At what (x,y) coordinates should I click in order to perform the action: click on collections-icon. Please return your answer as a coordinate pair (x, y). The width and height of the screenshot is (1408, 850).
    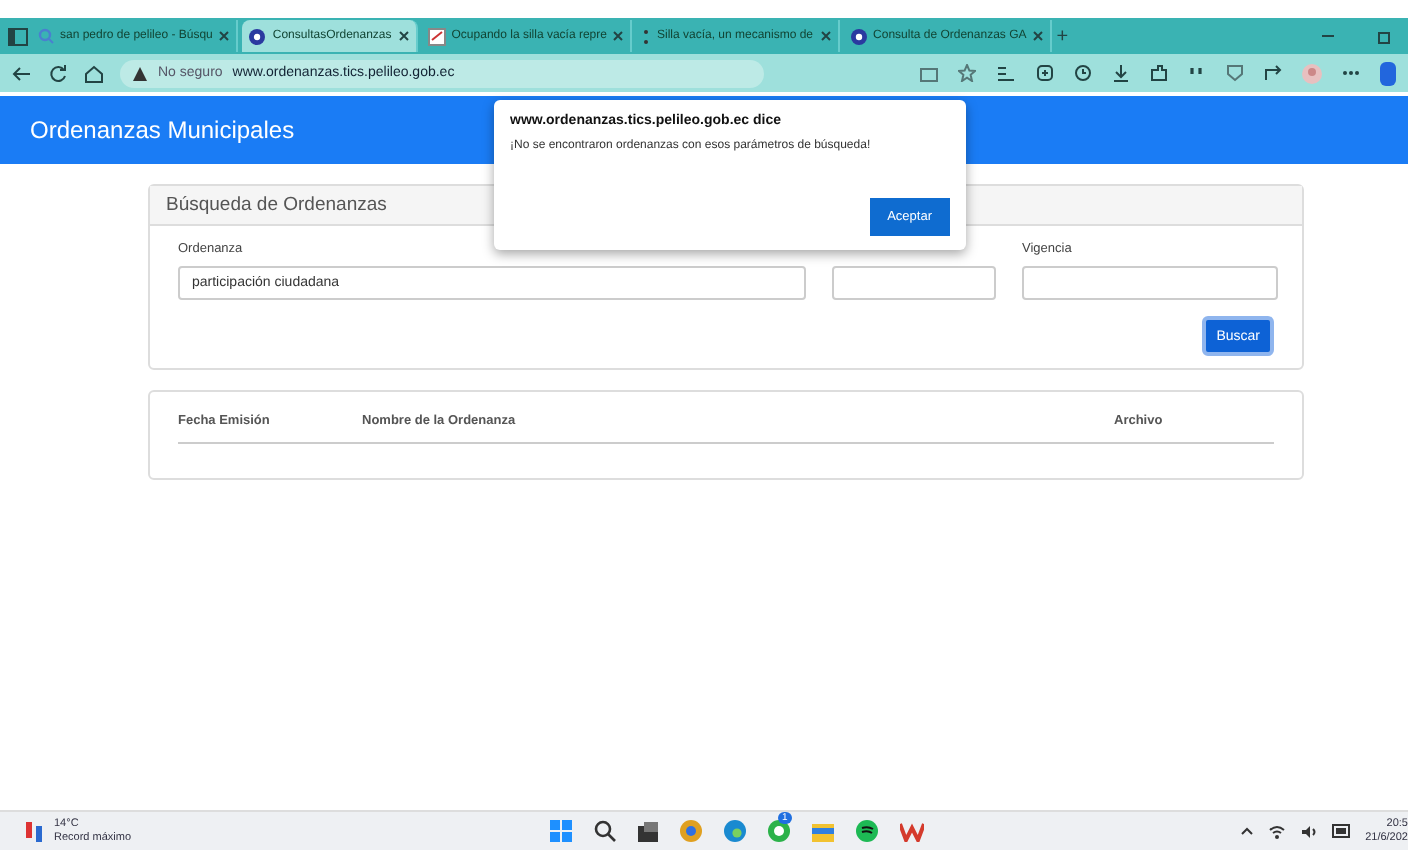
    Looking at the image, I should click on (1045, 73).